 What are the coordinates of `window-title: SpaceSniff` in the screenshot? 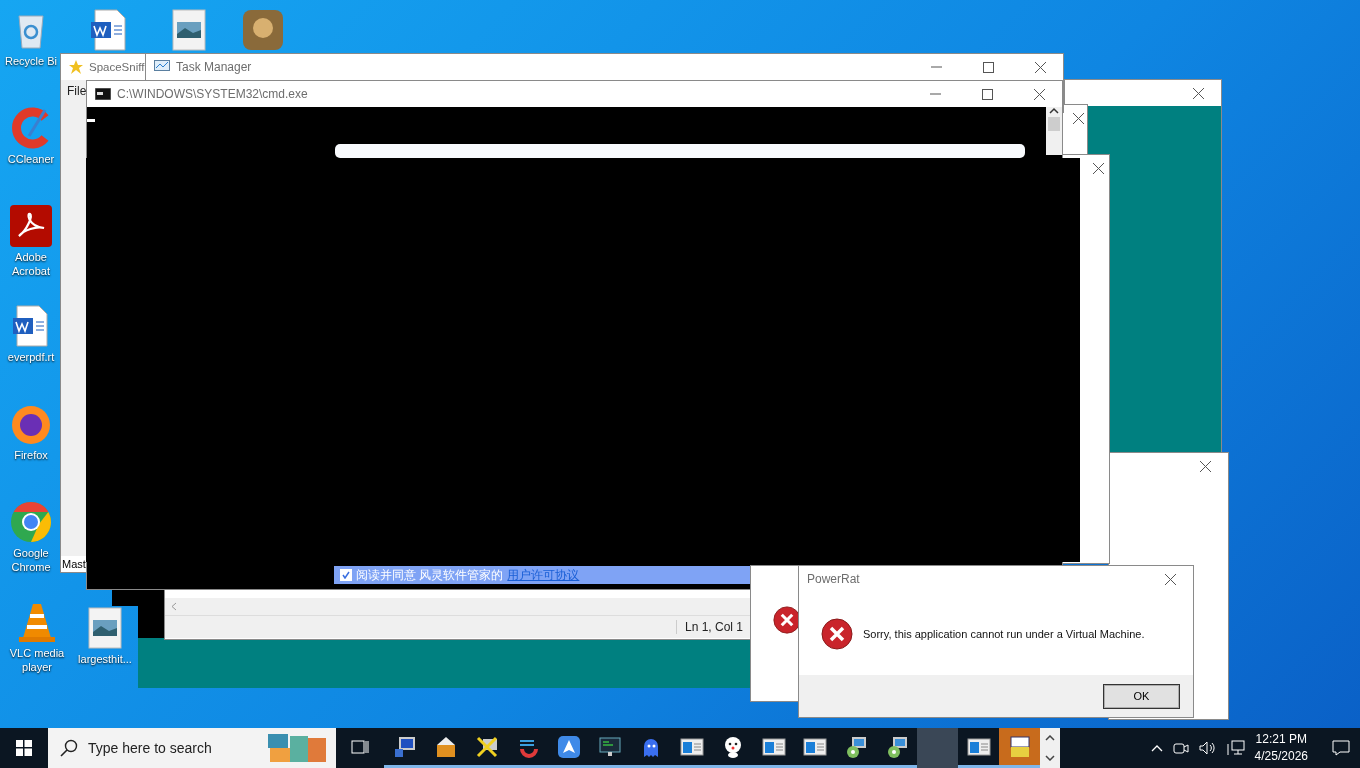 It's located at (117, 67).